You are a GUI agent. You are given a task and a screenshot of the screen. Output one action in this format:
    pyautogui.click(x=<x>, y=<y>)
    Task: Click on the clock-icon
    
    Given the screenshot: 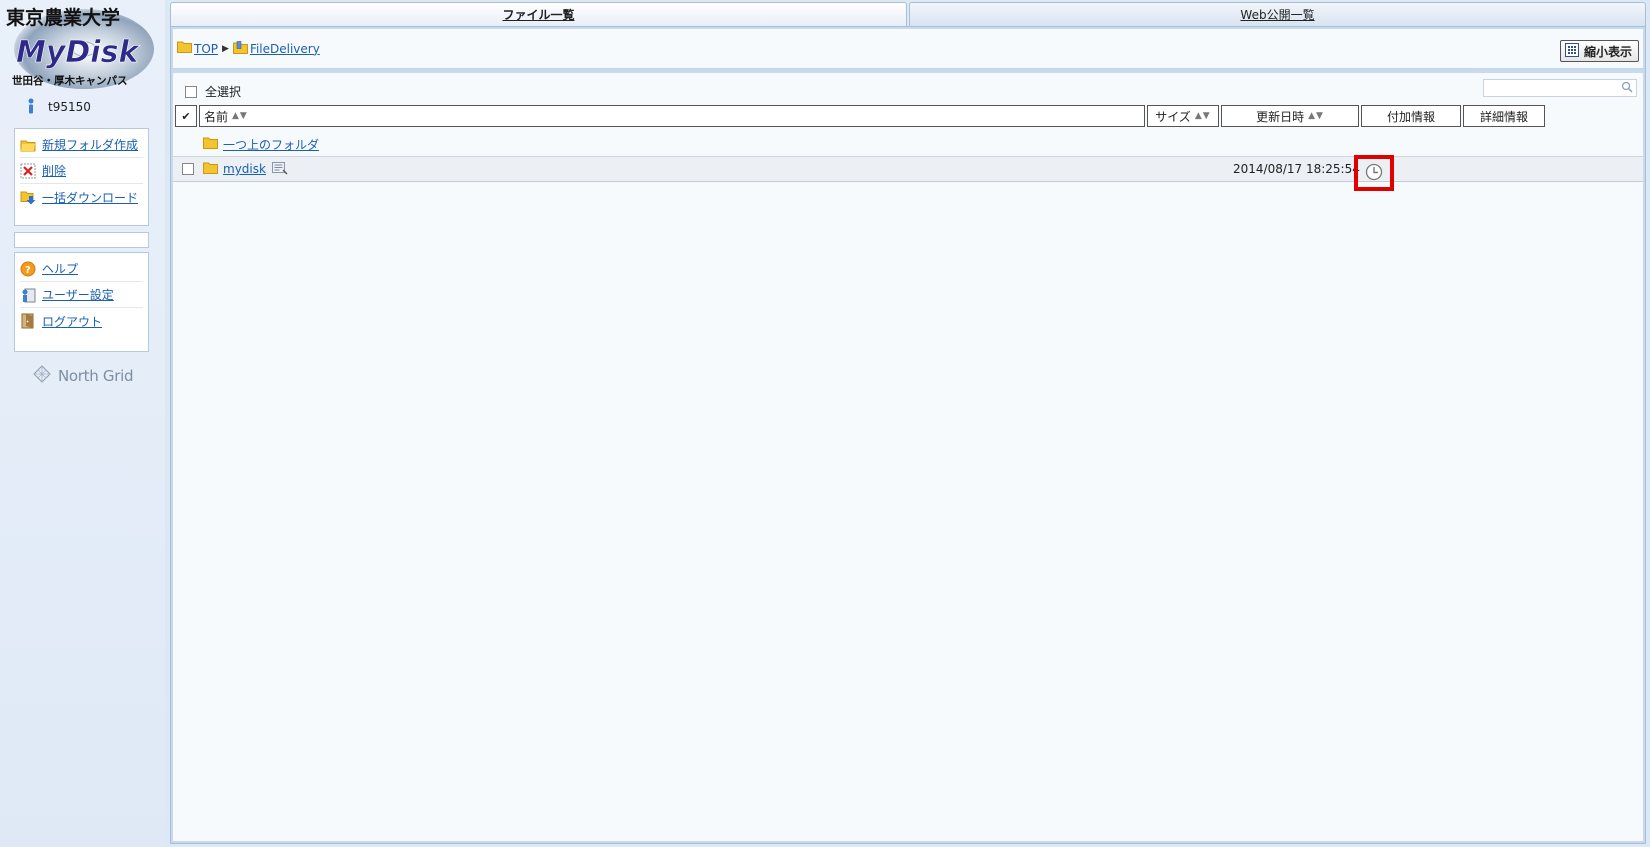 What is the action you would take?
    pyautogui.click(x=1374, y=173)
    